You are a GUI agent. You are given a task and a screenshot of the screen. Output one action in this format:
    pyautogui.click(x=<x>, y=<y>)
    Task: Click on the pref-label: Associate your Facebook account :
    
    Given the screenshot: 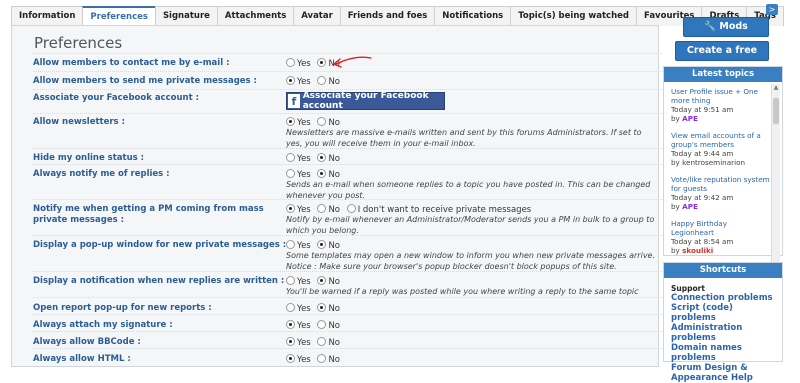 What is the action you would take?
    pyautogui.click(x=116, y=98)
    